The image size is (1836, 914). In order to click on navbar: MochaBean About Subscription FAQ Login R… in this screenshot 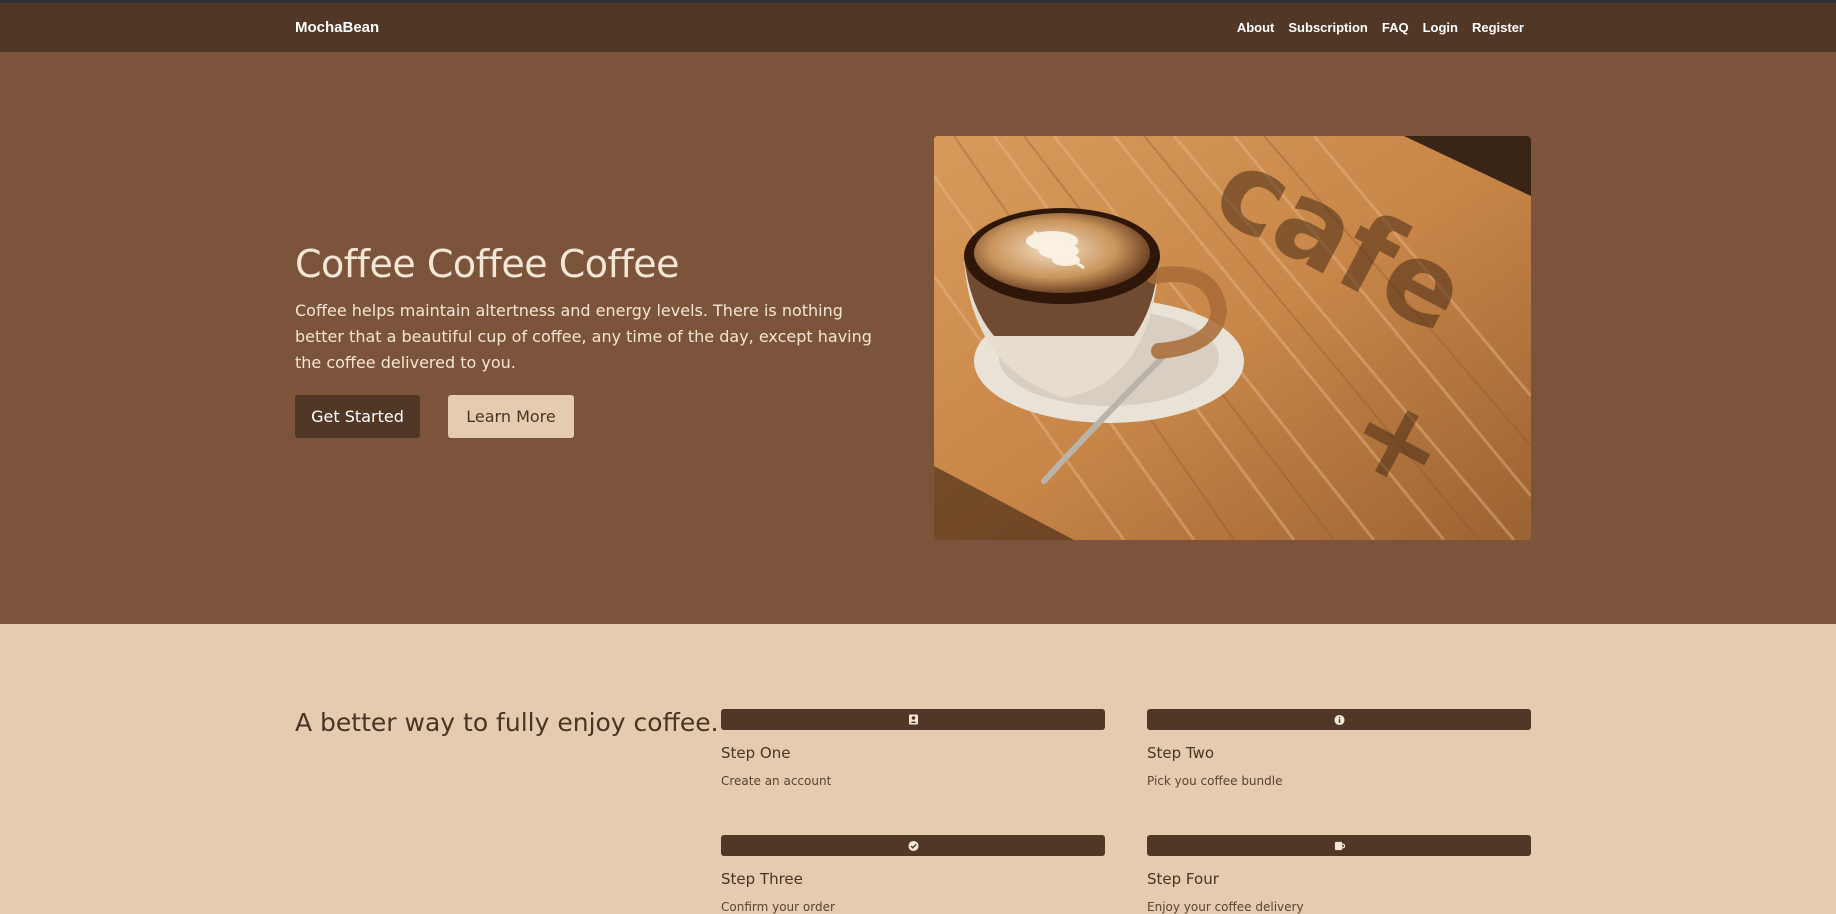, I will do `click(918, 27)`.